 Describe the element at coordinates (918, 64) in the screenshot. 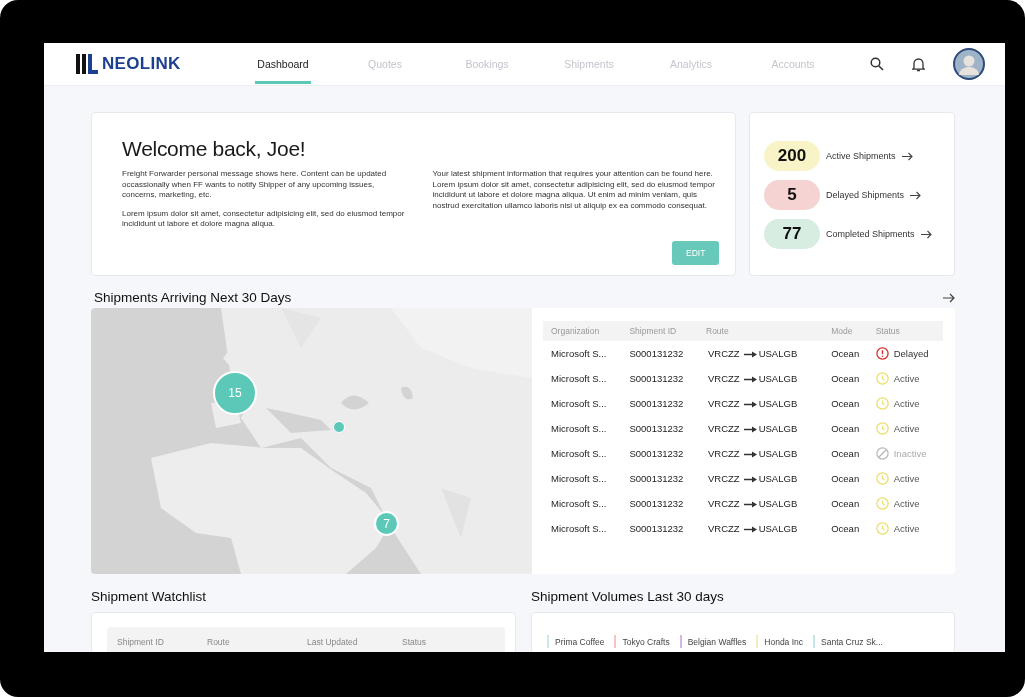

I see `bell-icon` at that location.